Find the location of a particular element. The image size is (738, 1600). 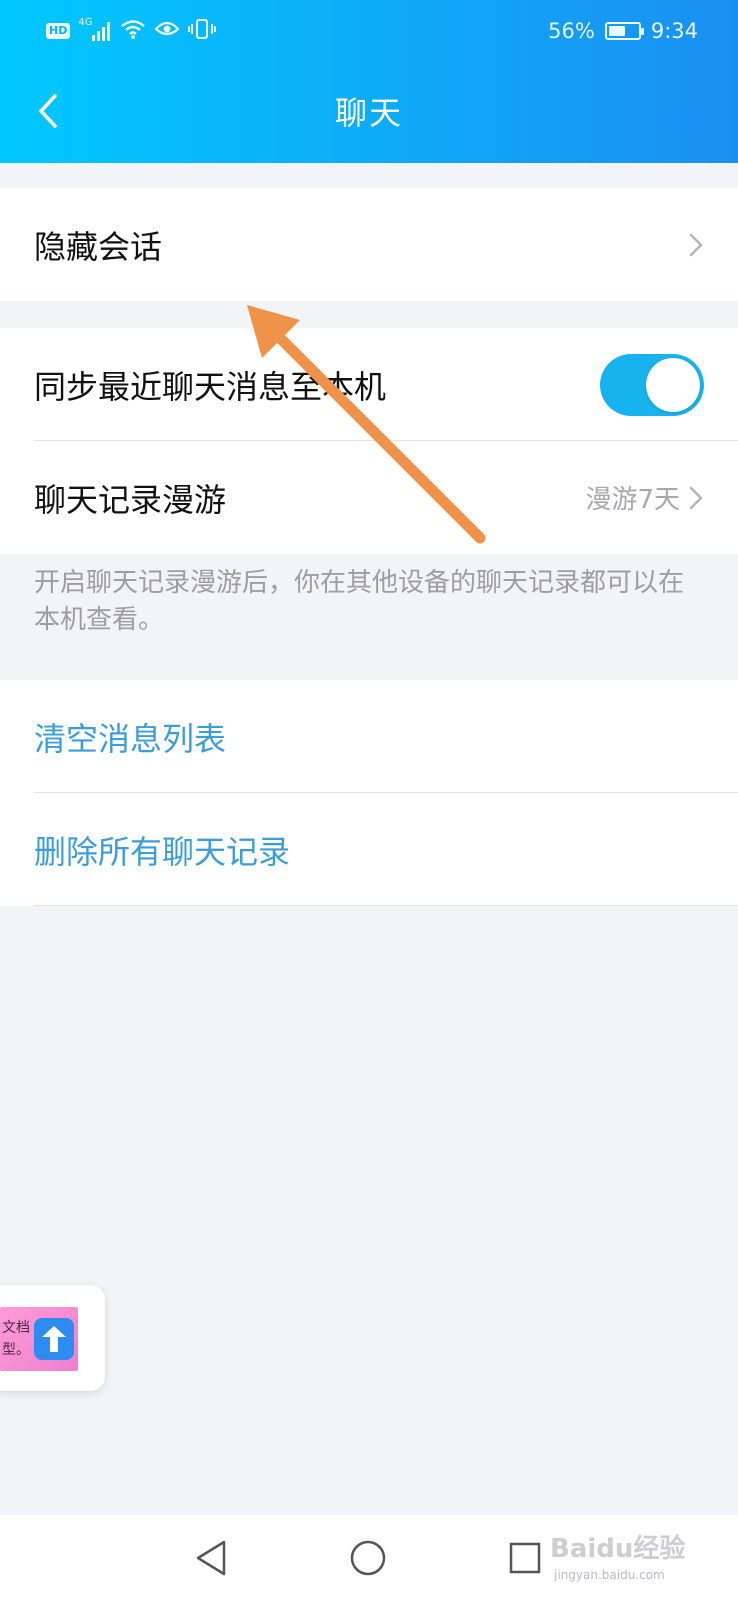

nav-home-button is located at coordinates (368, 1558).